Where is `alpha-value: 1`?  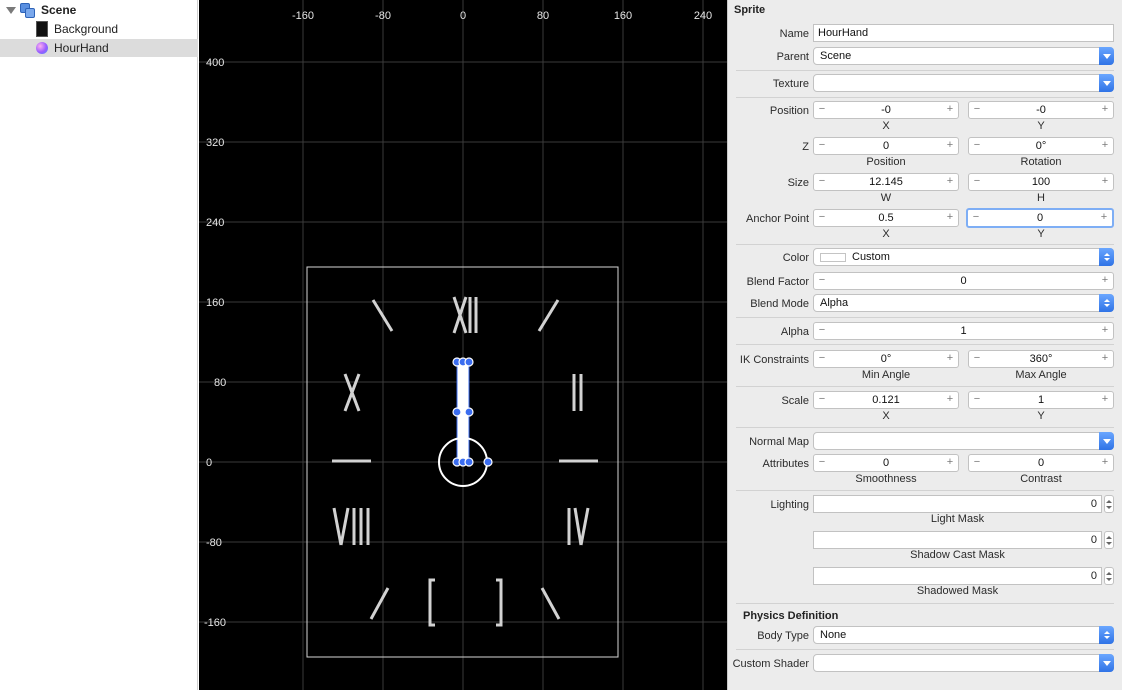 alpha-value: 1 is located at coordinates (963, 331).